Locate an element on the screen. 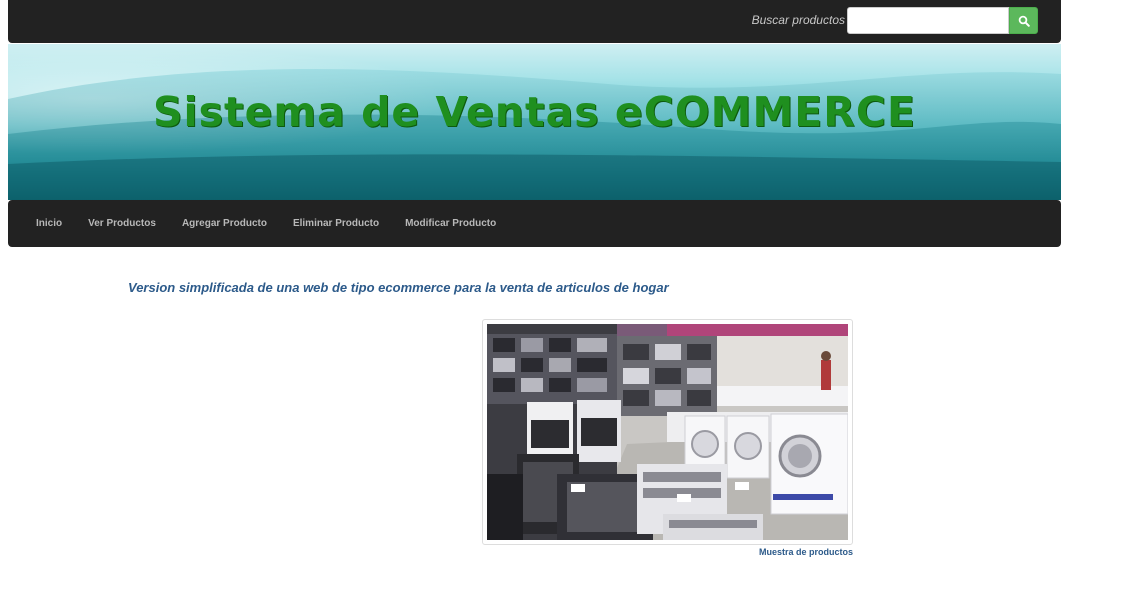 This screenshot has height=596, width=1137. search-button is located at coordinates (1023, 20).